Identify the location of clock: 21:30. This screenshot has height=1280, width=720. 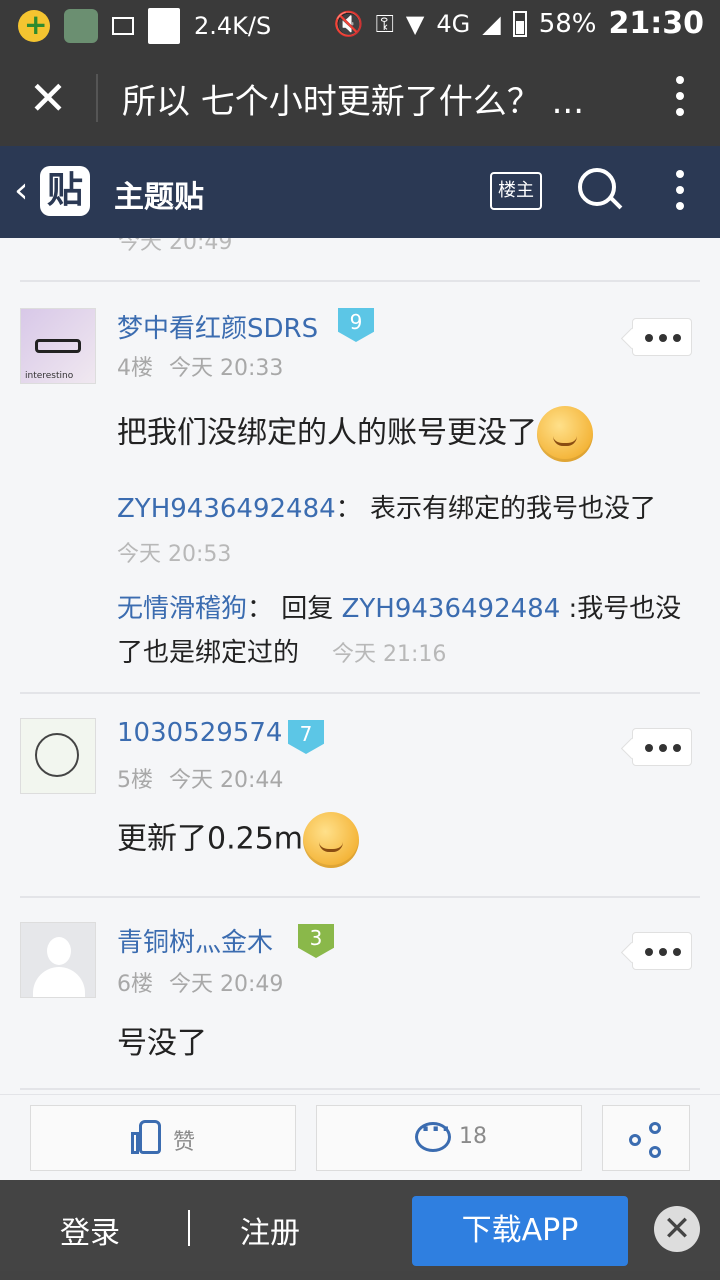
(656, 23).